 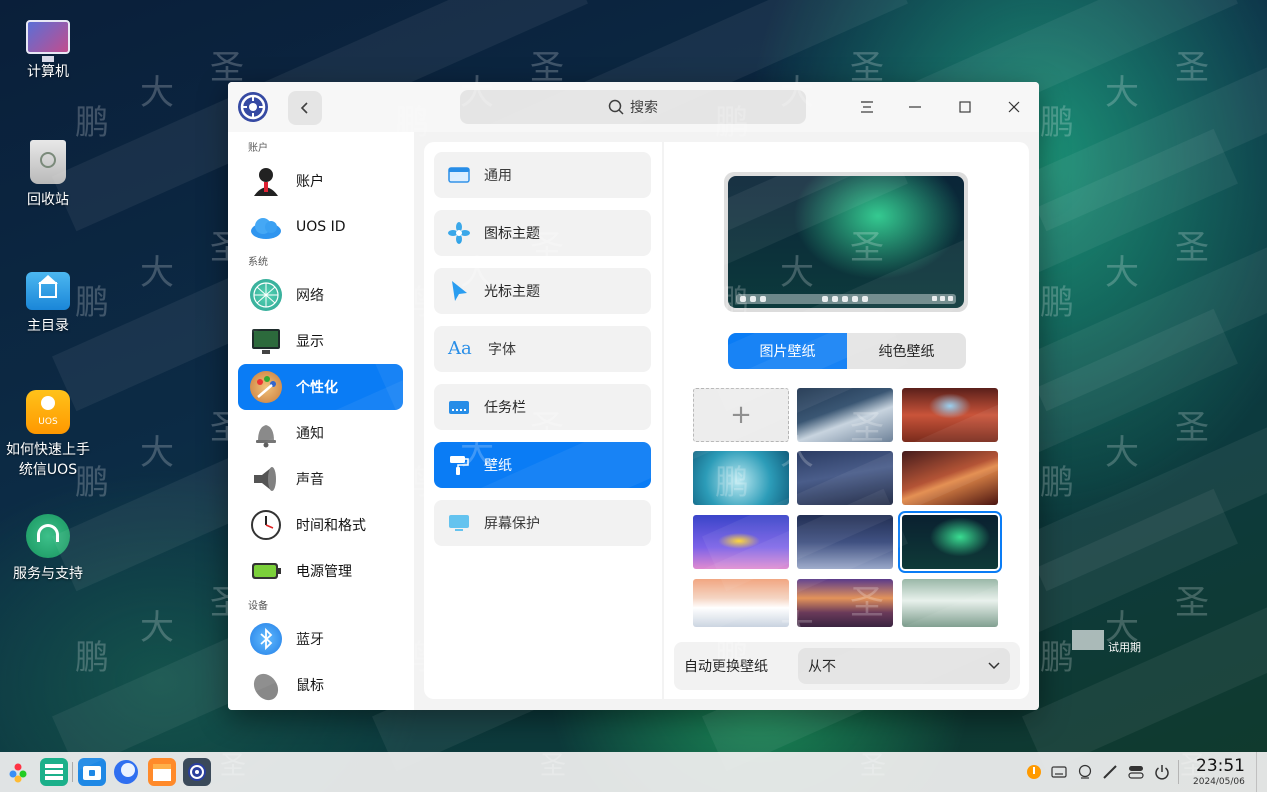 I want to click on menu-item-wallpaper: 壁纸, so click(x=542, y=465).